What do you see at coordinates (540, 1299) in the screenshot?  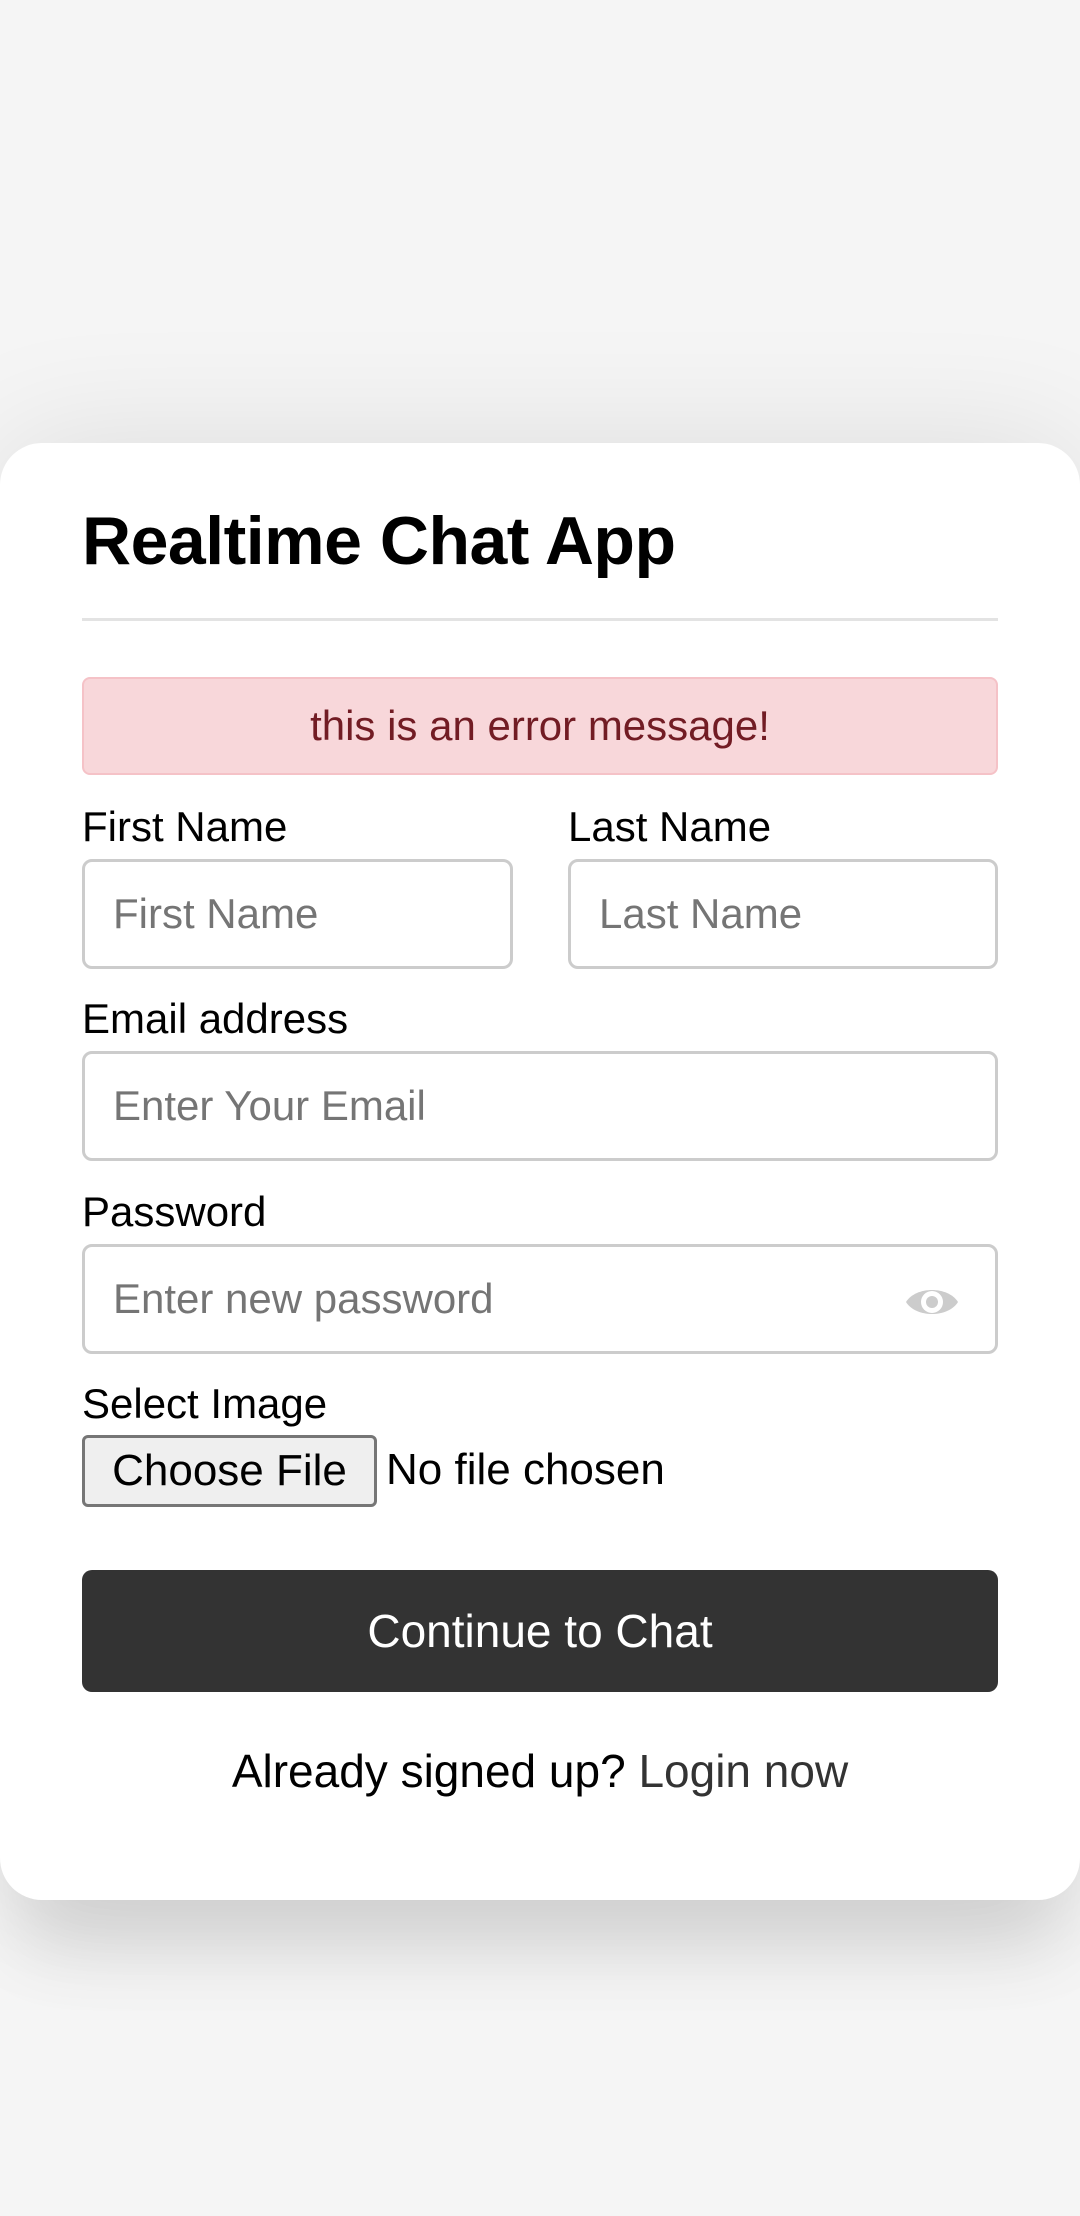 I see `password-input` at bounding box center [540, 1299].